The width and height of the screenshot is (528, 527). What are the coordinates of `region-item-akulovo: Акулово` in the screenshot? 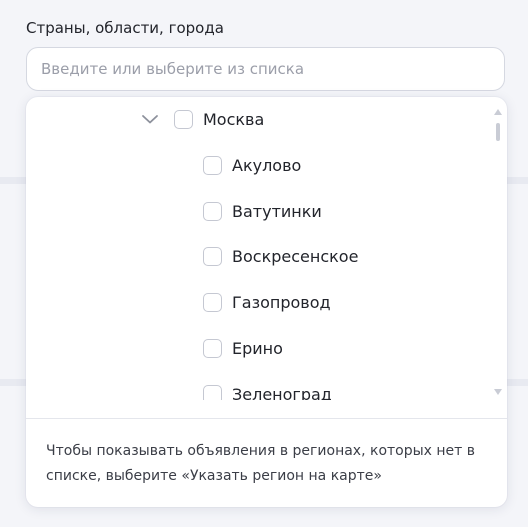 It's located at (252, 165).